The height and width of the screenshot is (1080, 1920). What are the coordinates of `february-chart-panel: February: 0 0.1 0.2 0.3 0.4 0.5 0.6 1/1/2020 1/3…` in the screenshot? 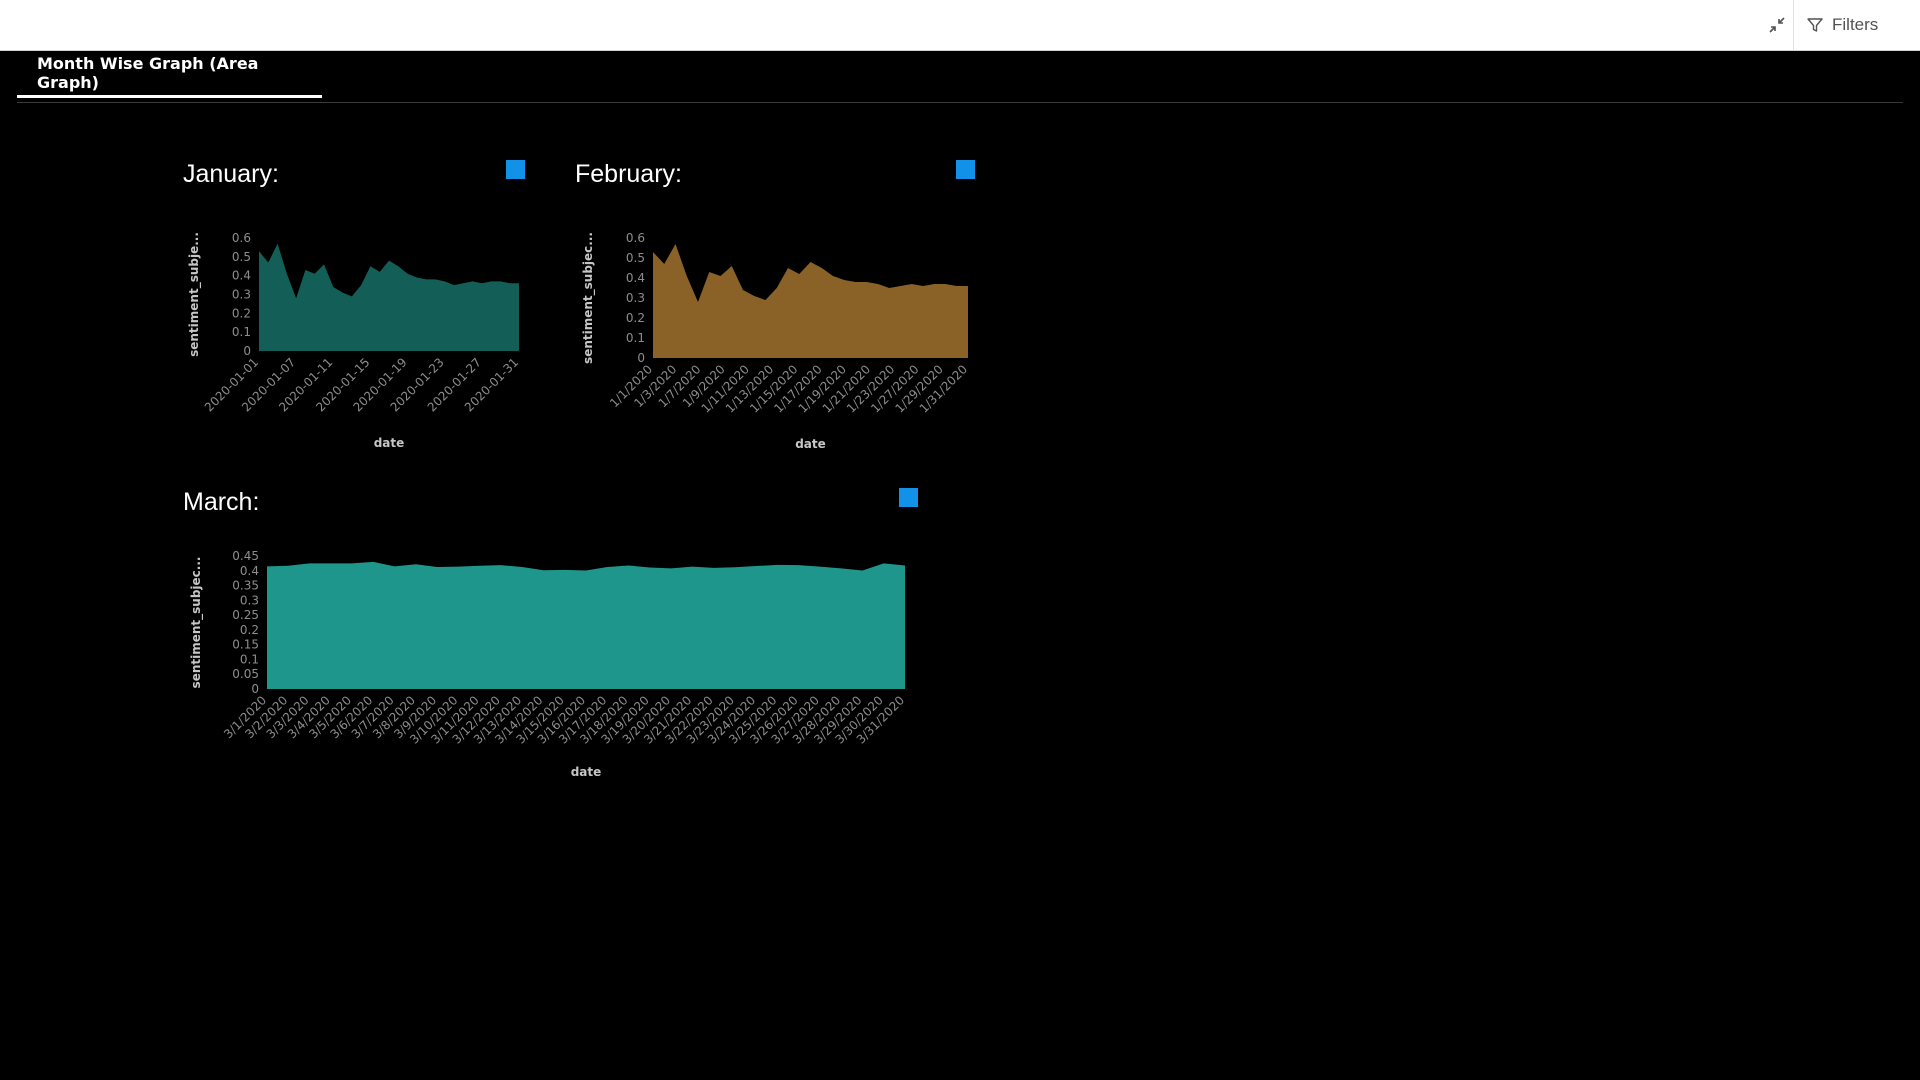 It's located at (780, 310).